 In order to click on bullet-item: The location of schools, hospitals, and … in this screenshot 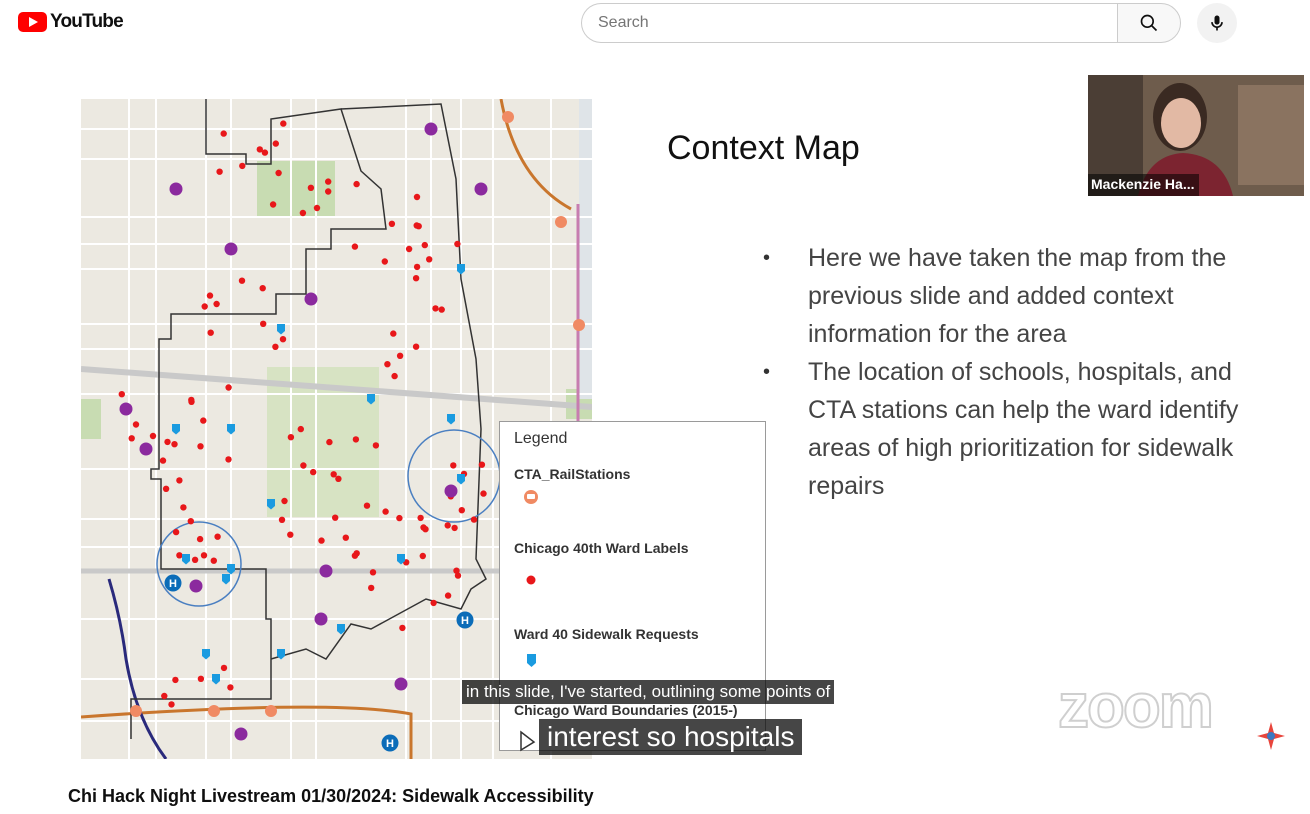, I will do `click(1018, 429)`.